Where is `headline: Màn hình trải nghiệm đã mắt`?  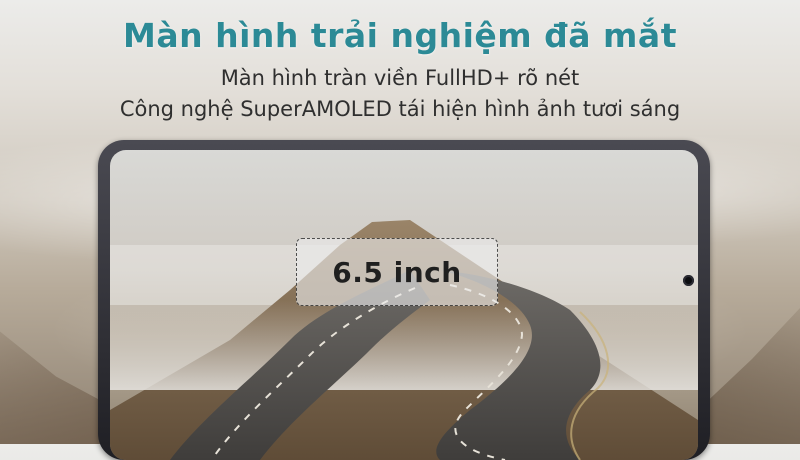
headline: Màn hình trải nghiệm đã mắt is located at coordinates (400, 35).